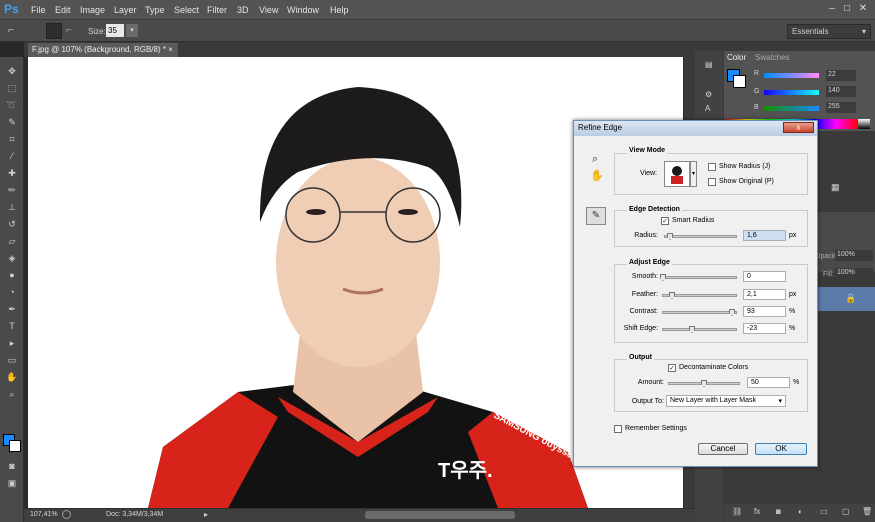 This screenshot has width=875, height=522. Describe the element at coordinates (780, 401) in the screenshot. I see `chevron-down-icon: ▾` at that location.